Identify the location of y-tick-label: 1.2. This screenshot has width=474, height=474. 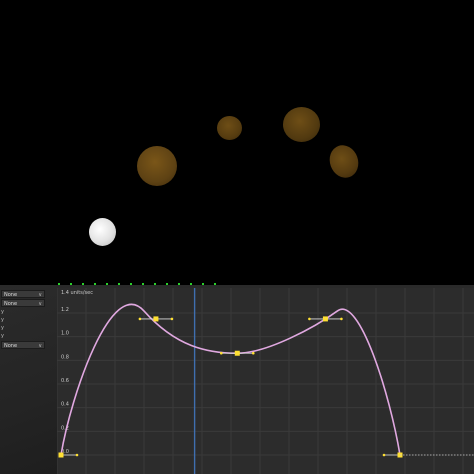
(65, 310).